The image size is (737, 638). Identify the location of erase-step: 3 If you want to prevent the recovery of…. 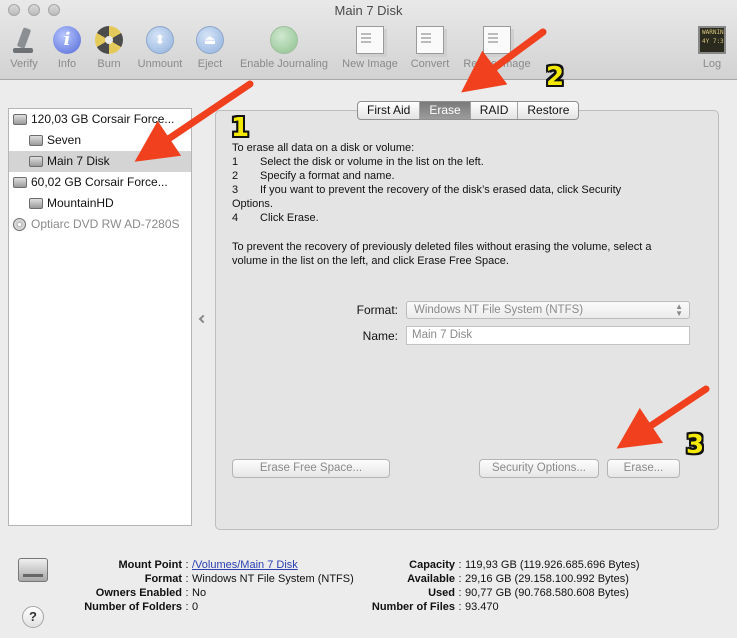
(427, 190).